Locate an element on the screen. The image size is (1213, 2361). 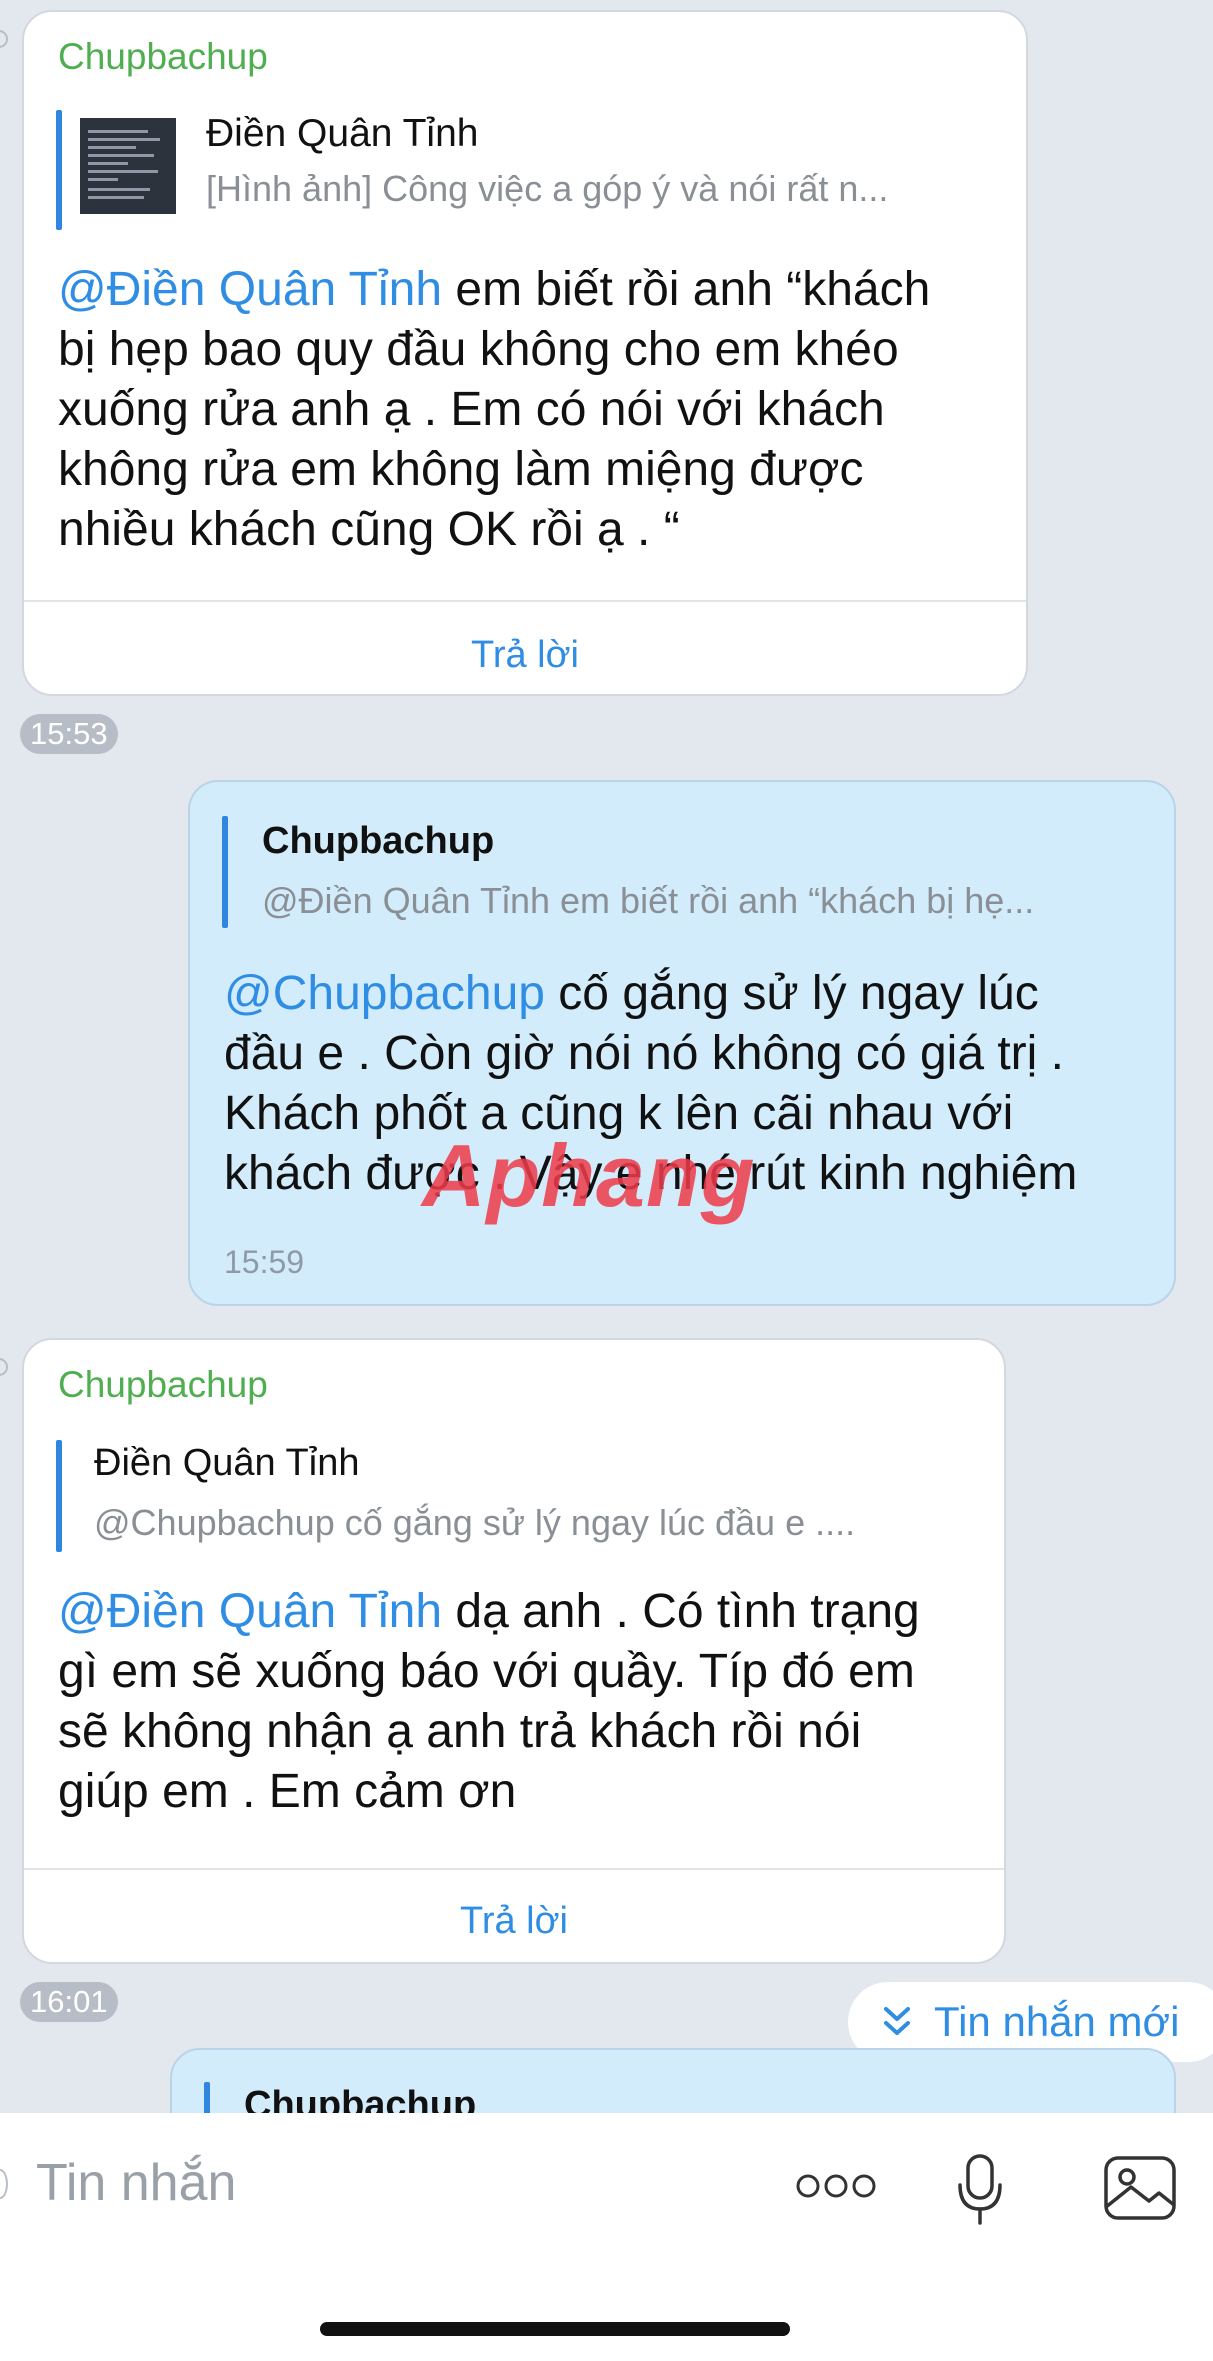
quote-author: Chupbachup is located at coordinates (378, 841).